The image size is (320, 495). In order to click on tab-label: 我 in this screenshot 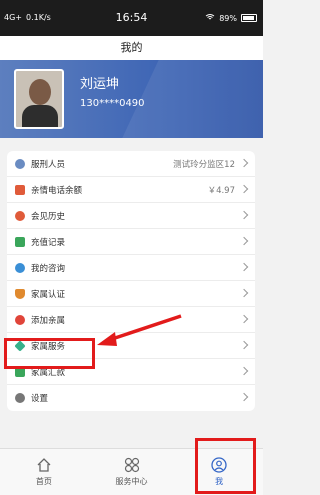, I will do `click(219, 481)`.